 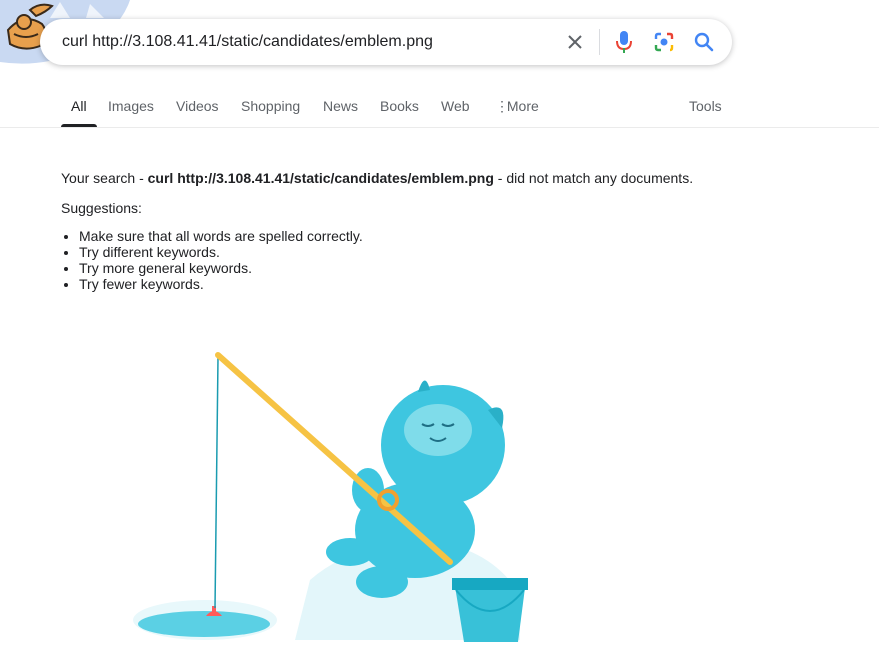 What do you see at coordinates (101, 208) in the screenshot?
I see `suggestions-label: Suggestions:` at bounding box center [101, 208].